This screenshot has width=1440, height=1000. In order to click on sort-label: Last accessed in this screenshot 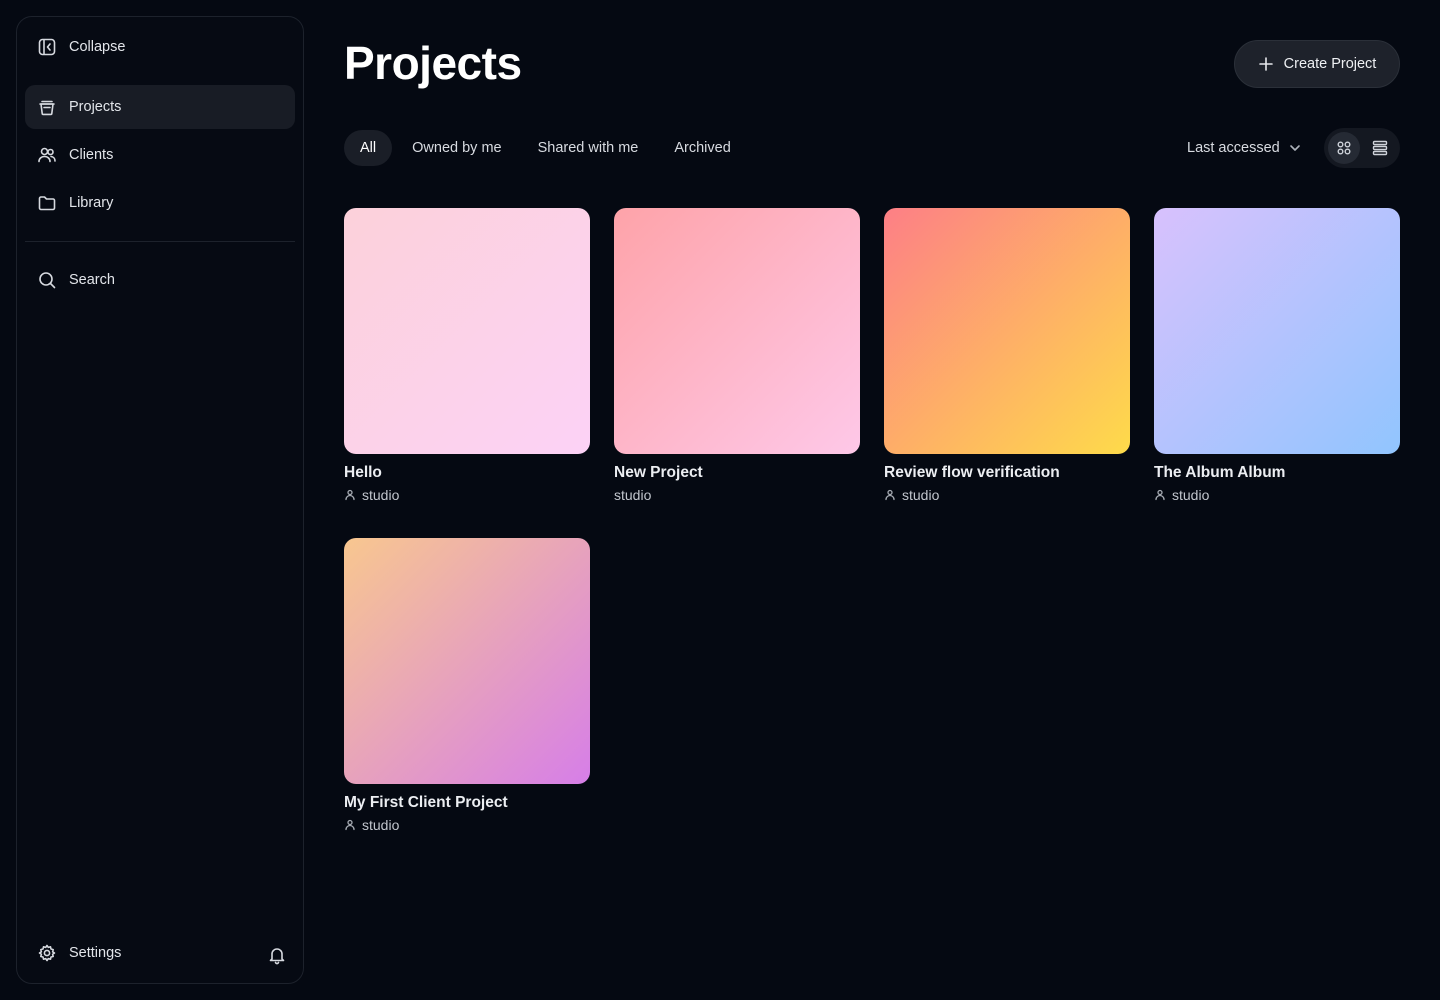, I will do `click(1233, 148)`.